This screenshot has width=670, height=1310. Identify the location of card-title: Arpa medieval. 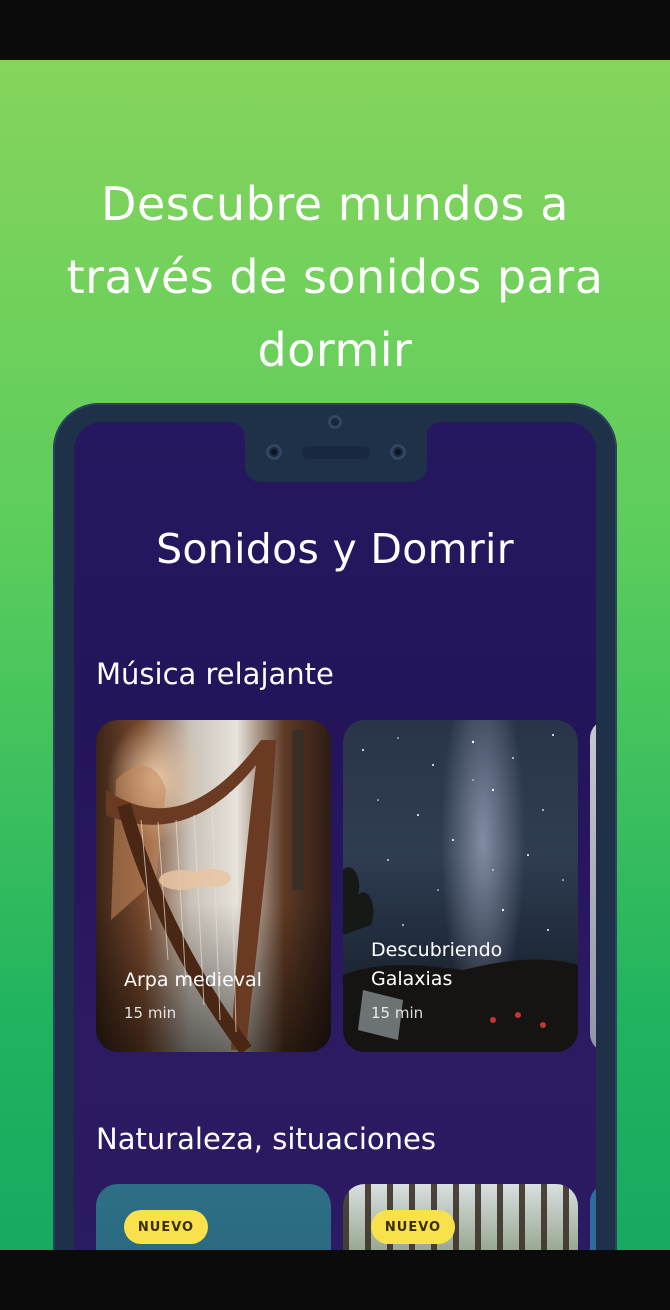
(193, 980).